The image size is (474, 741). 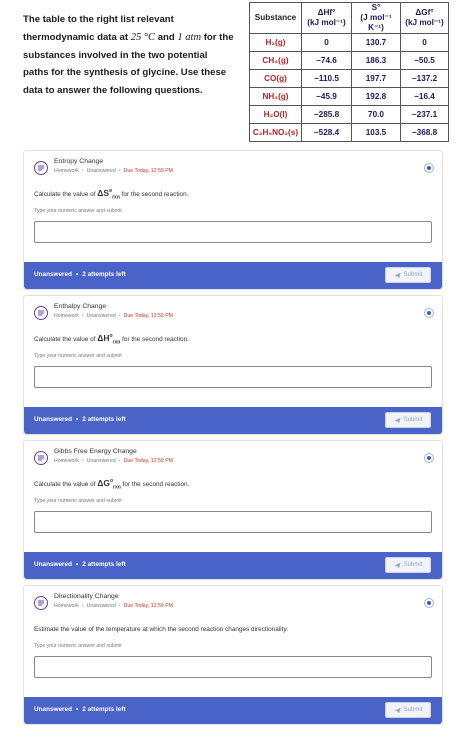 I want to click on gibbs-cell: 0, so click(x=424, y=42).